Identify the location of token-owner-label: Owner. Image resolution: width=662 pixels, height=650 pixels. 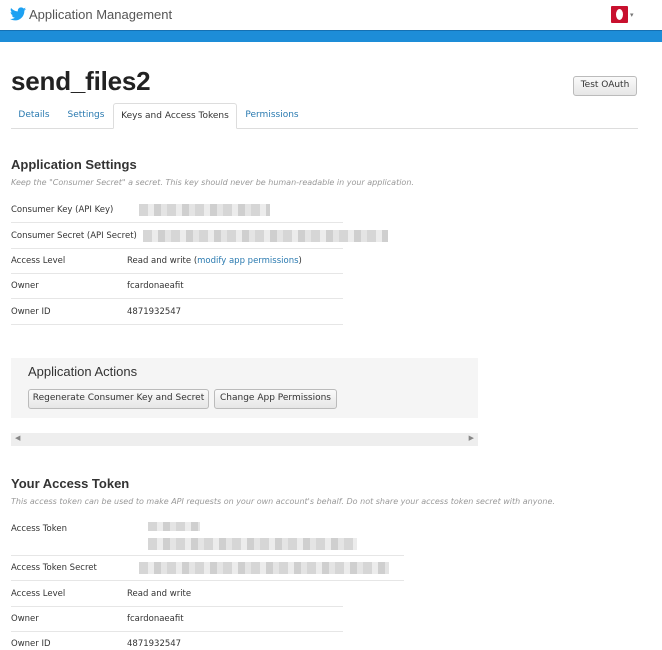
(25, 619).